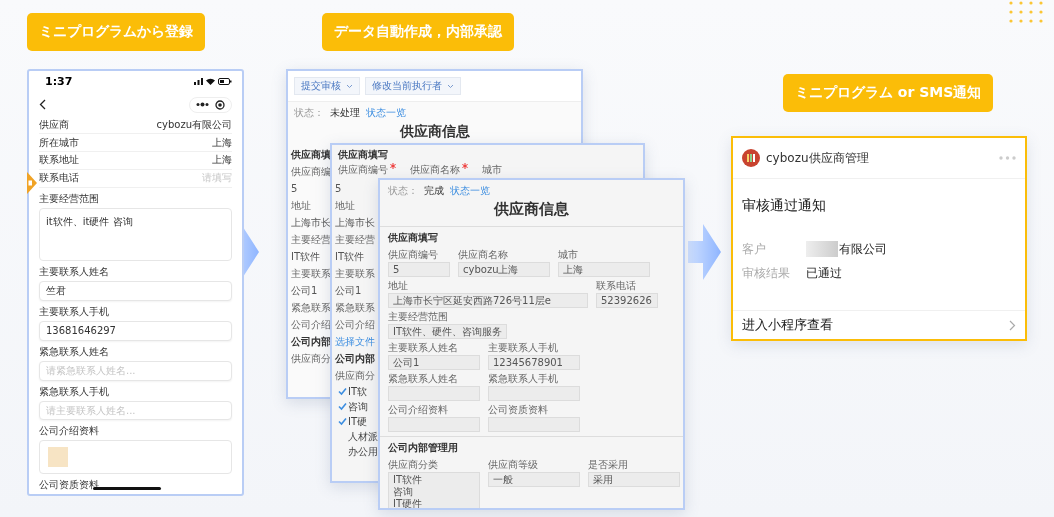 The height and width of the screenshot is (517, 1054). I want to click on row-label: 客户, so click(754, 249).